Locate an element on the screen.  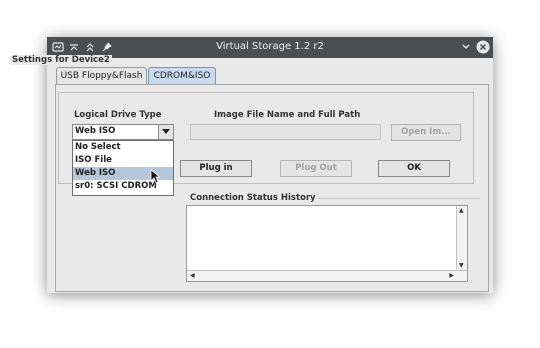
scroll-up-icon: ▲ is located at coordinates (461, 210).